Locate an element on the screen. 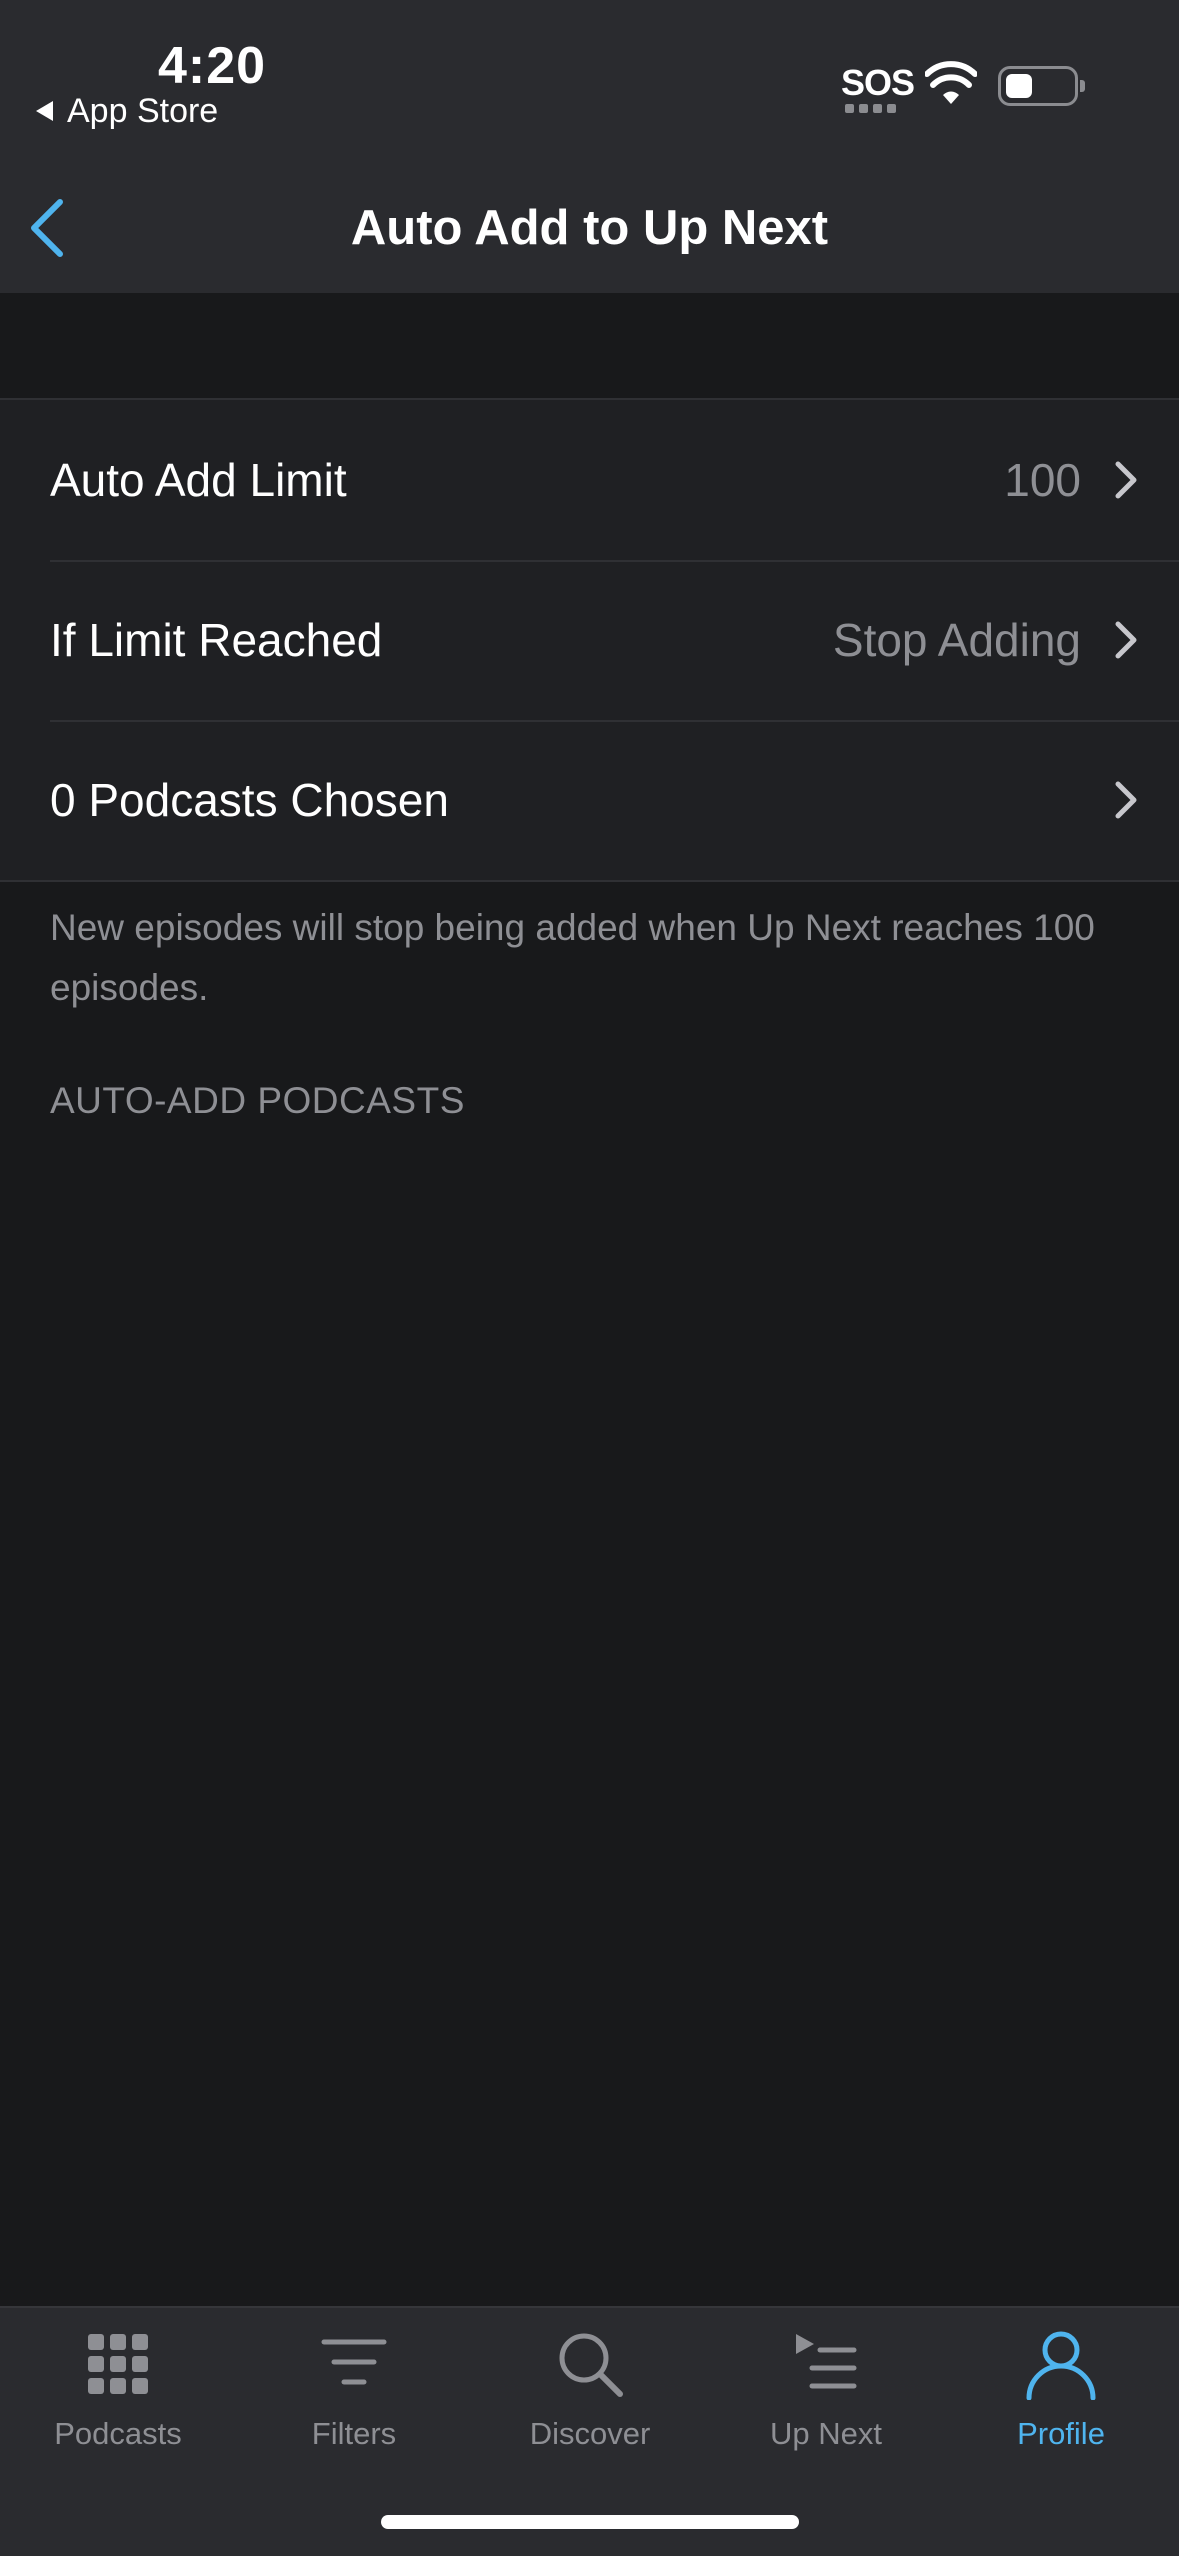 The width and height of the screenshot is (1179, 2556). tab-label: Discover is located at coordinates (590, 2433).